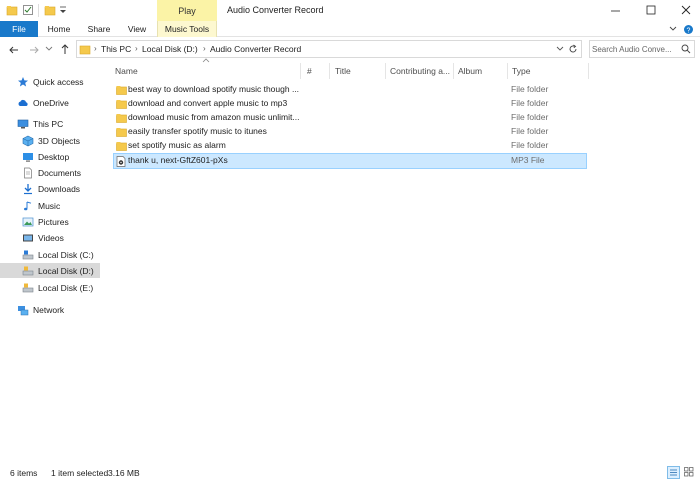 This screenshot has height=482, width=700. Describe the element at coordinates (59, 29) in the screenshot. I see `tab-home: Home` at that location.